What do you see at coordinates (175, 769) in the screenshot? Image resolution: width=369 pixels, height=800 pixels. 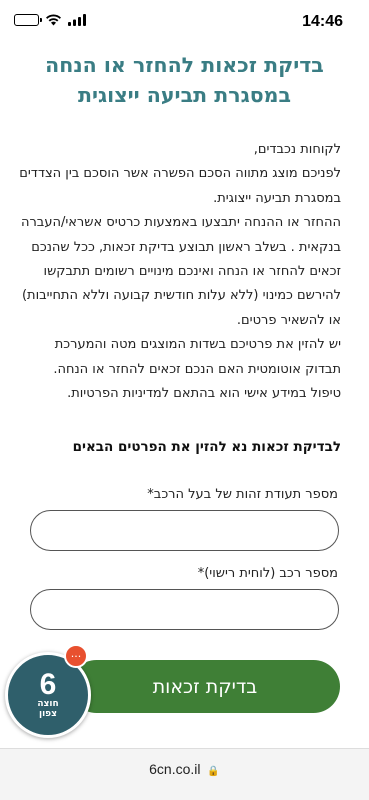 I see `url-text: 6cn.co.il` at bounding box center [175, 769].